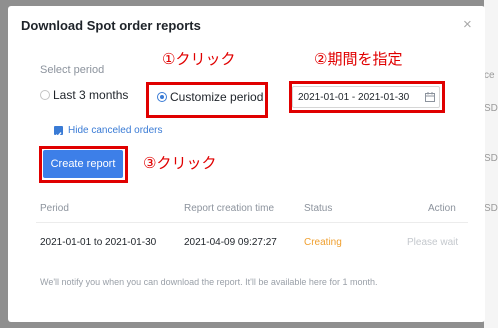 The image size is (498, 328). What do you see at coordinates (90, 95) in the screenshot?
I see `radio-last-3-months-label: Last 3 months` at bounding box center [90, 95].